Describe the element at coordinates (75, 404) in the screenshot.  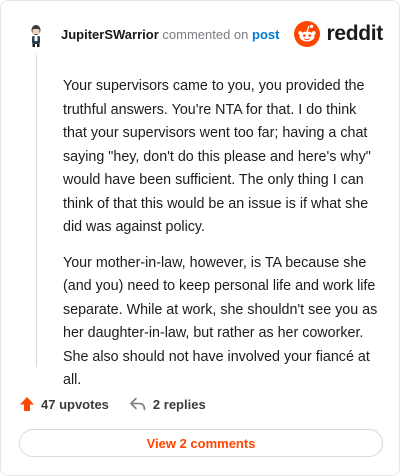
I see `upvote-count: 47 upvotes` at that location.